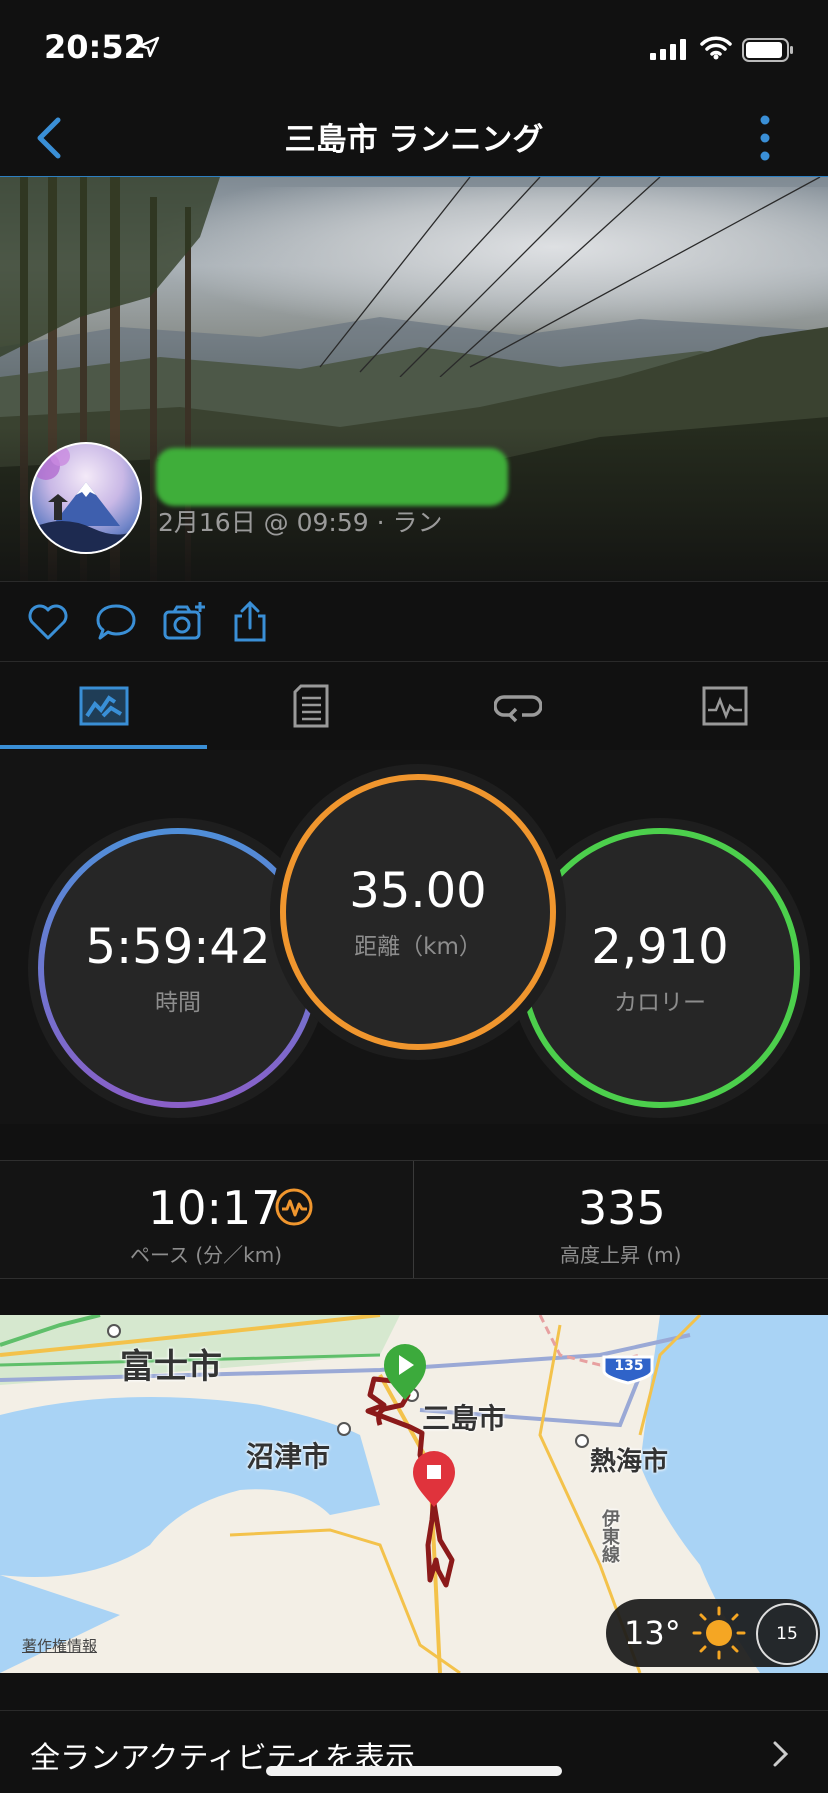 The height and width of the screenshot is (1793, 828). Describe the element at coordinates (660, 1003) in the screenshot. I see `calories-label: カロリー` at that location.